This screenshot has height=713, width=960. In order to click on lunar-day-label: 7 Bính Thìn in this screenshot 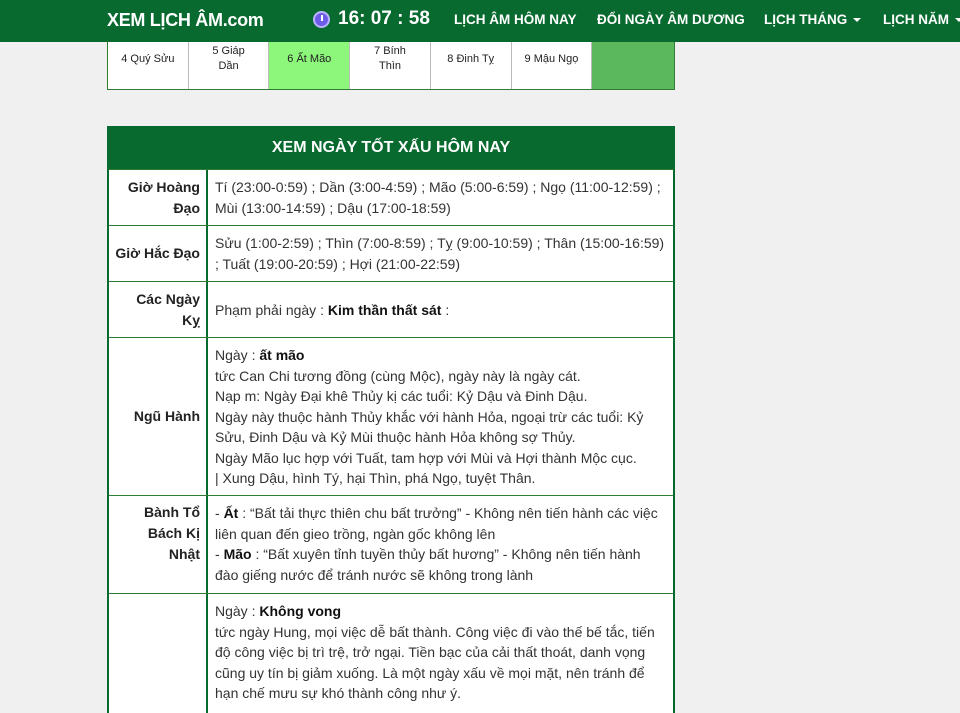, I will do `click(390, 58)`.